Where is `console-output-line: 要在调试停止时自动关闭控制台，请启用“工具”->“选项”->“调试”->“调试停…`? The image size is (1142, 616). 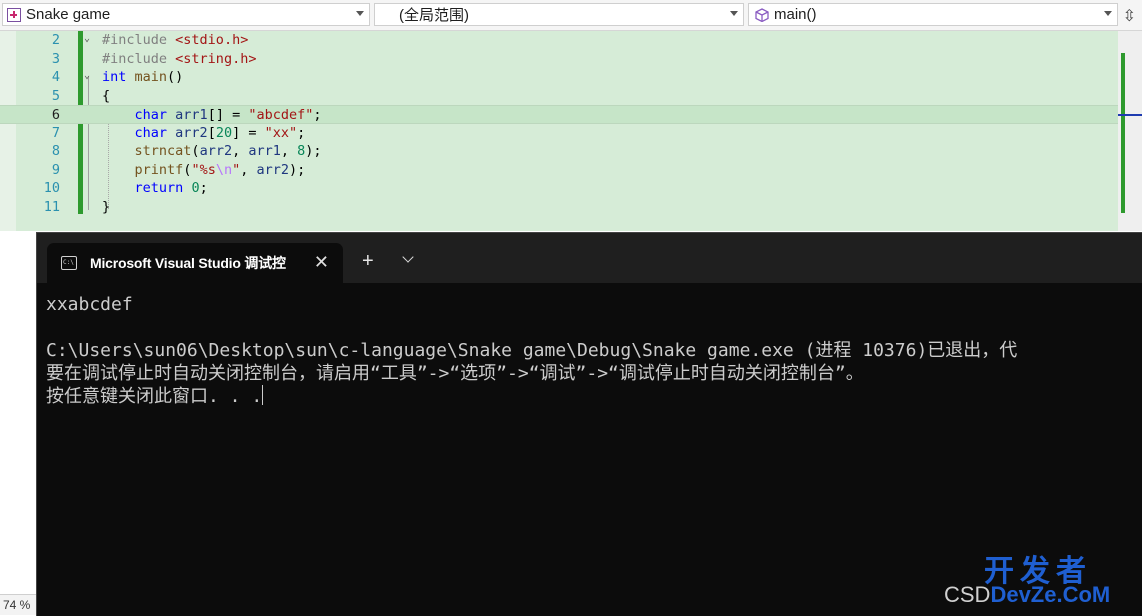 console-output-line: 要在调试停止时自动关闭控制台，请启用“工具”->“选项”->“调试”->“调试停… is located at coordinates (455, 373).